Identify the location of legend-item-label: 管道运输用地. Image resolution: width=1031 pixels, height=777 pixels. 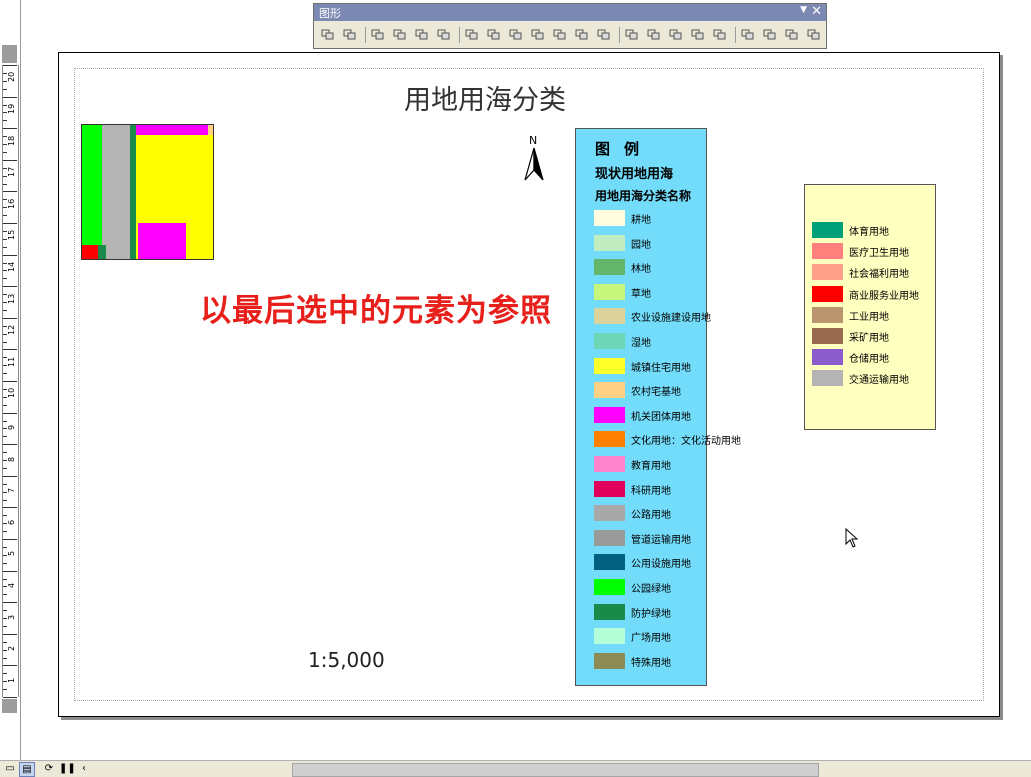
(661, 540).